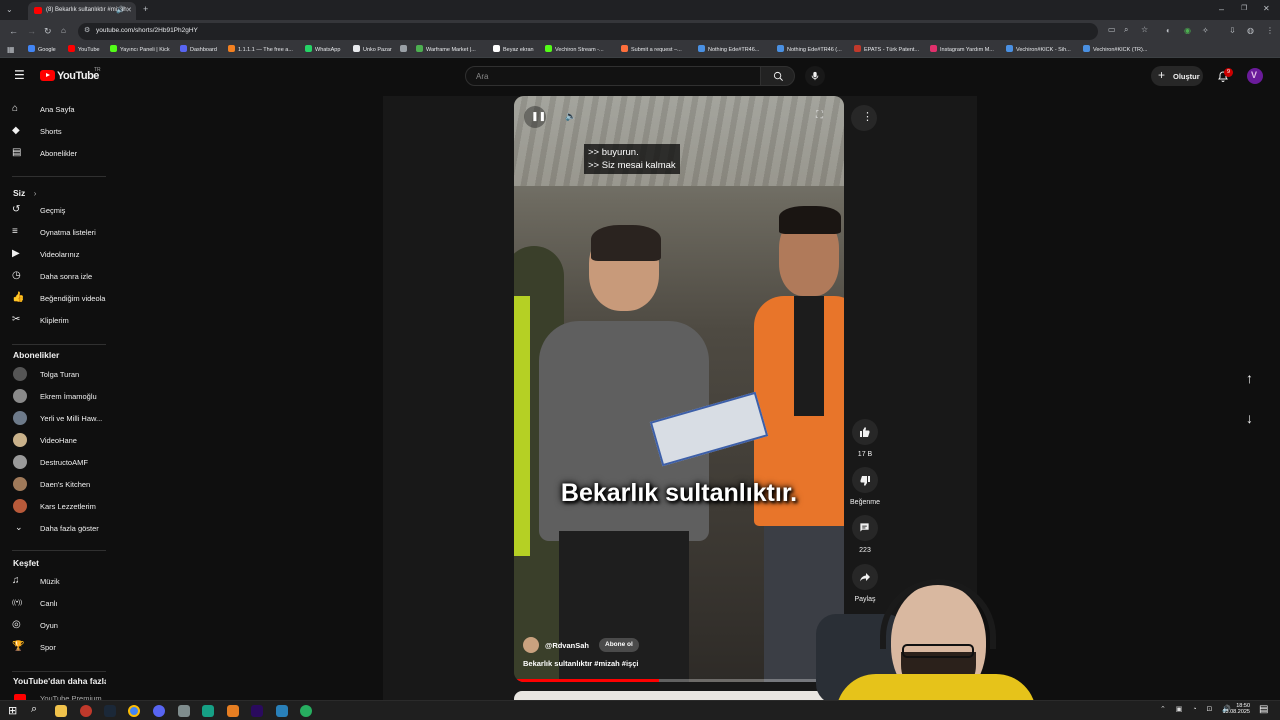 The height and width of the screenshot is (720, 1280). Describe the element at coordinates (580, 663) in the screenshot. I see `video-title: Bekarlık sultanlıktır #mizah #işçi` at that location.